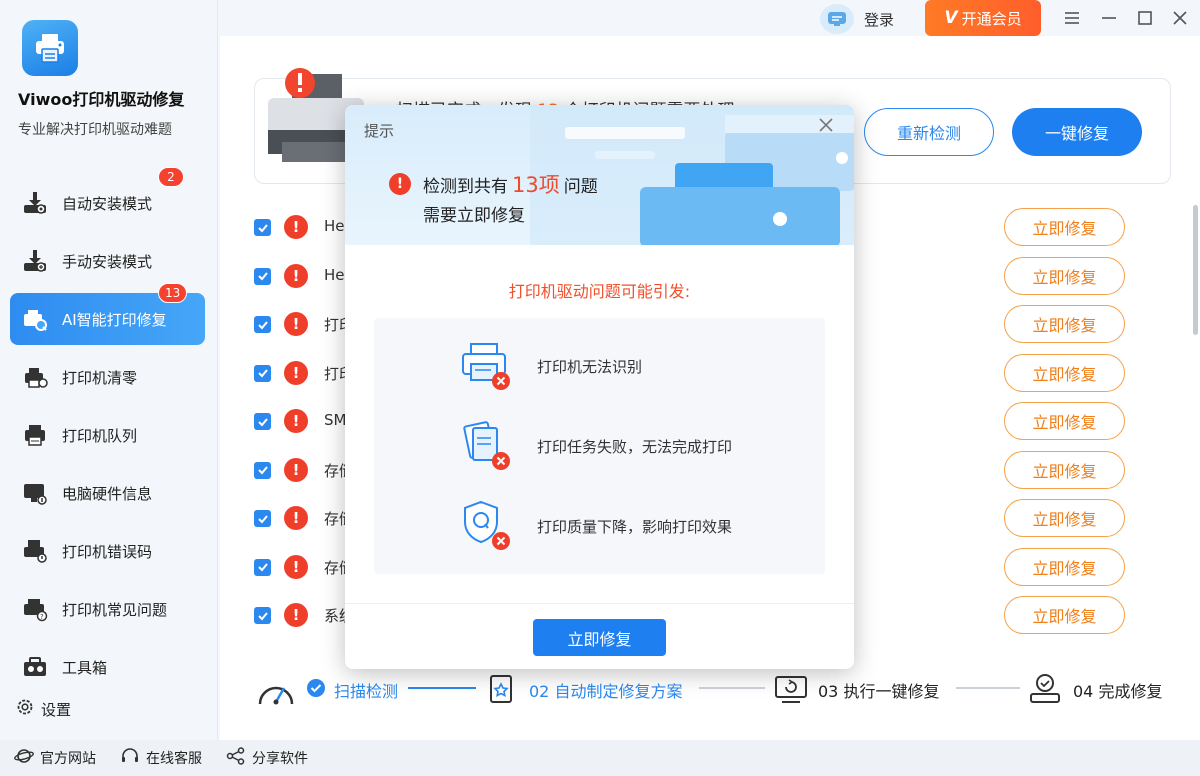  Describe the element at coordinates (991, 18) in the screenshot. I see `vip-label: 开通会员` at that location.